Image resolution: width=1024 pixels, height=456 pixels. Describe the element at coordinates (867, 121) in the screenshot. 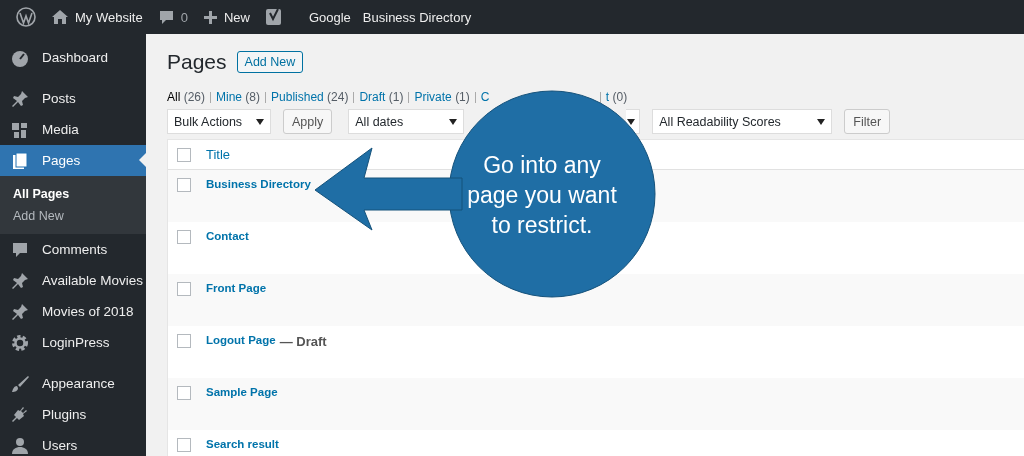

I see `filter-button: Filter` at that location.